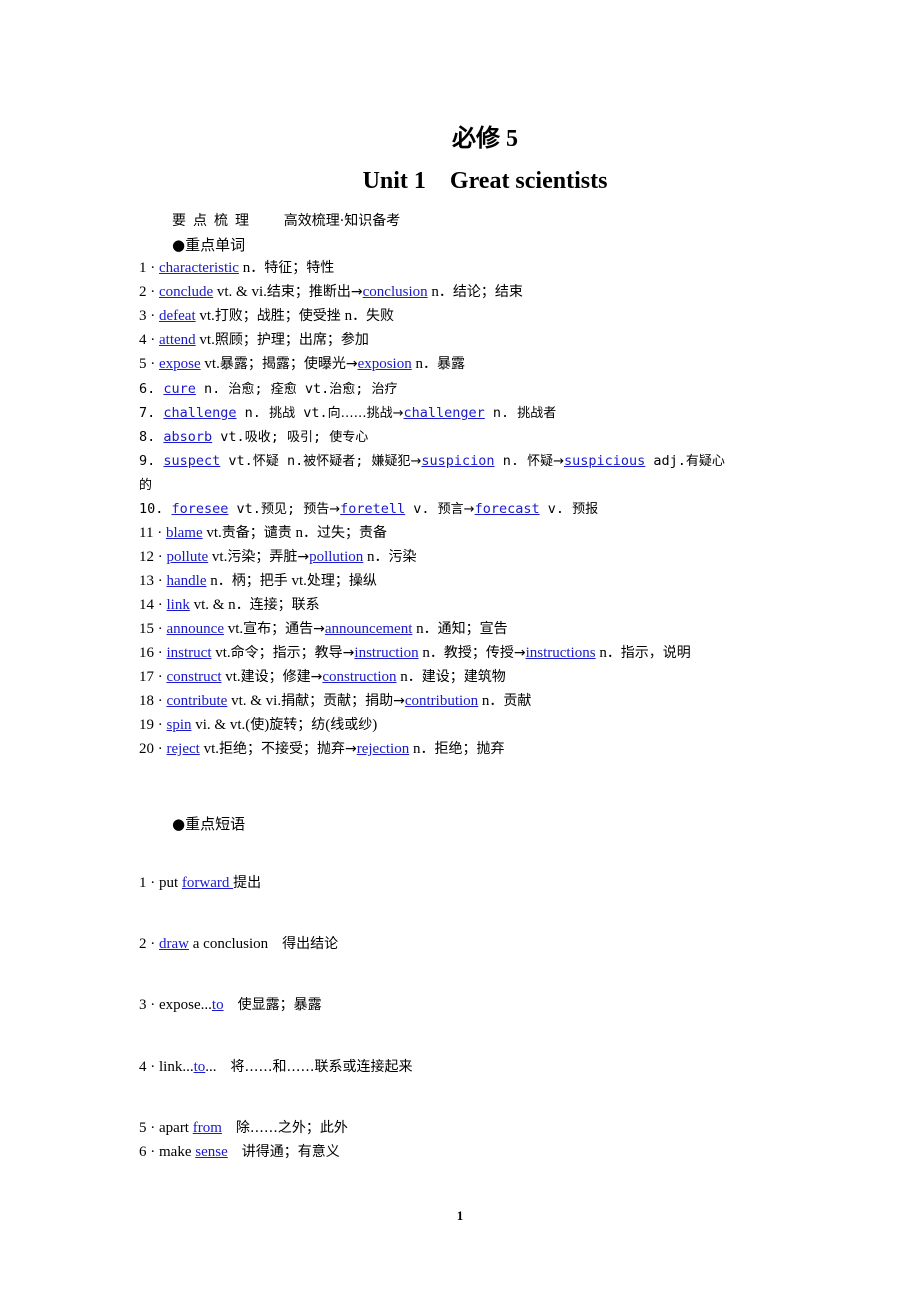 The image size is (920, 1302). What do you see at coordinates (283, 1152) in the screenshot?
I see `phrase-definition: 讲得通；有意义` at bounding box center [283, 1152].